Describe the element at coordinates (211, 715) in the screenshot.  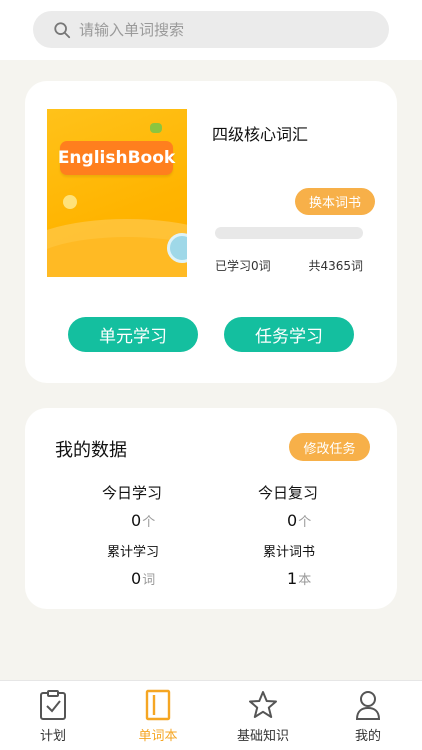
I see `bottom-tab-bar: 计划 单词本 基础知识 我的` at that location.